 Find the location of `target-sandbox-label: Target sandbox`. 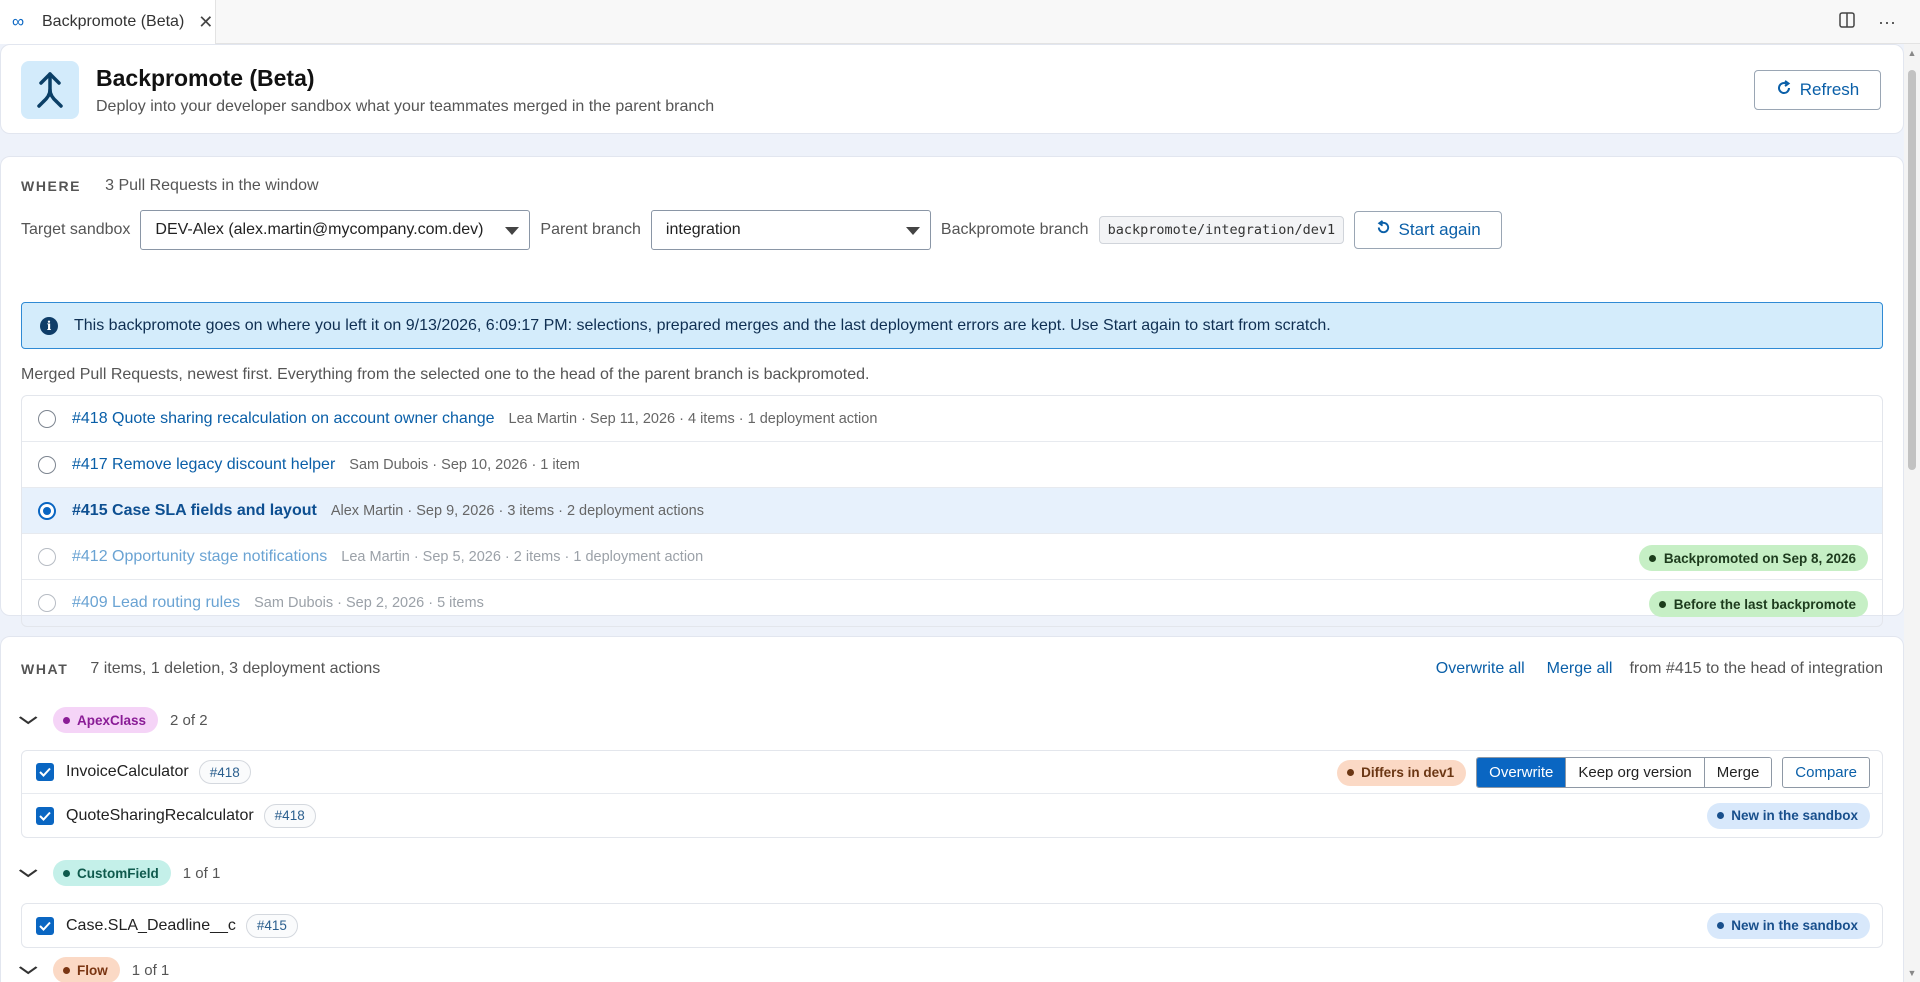

target-sandbox-label: Target sandbox is located at coordinates (76, 229).